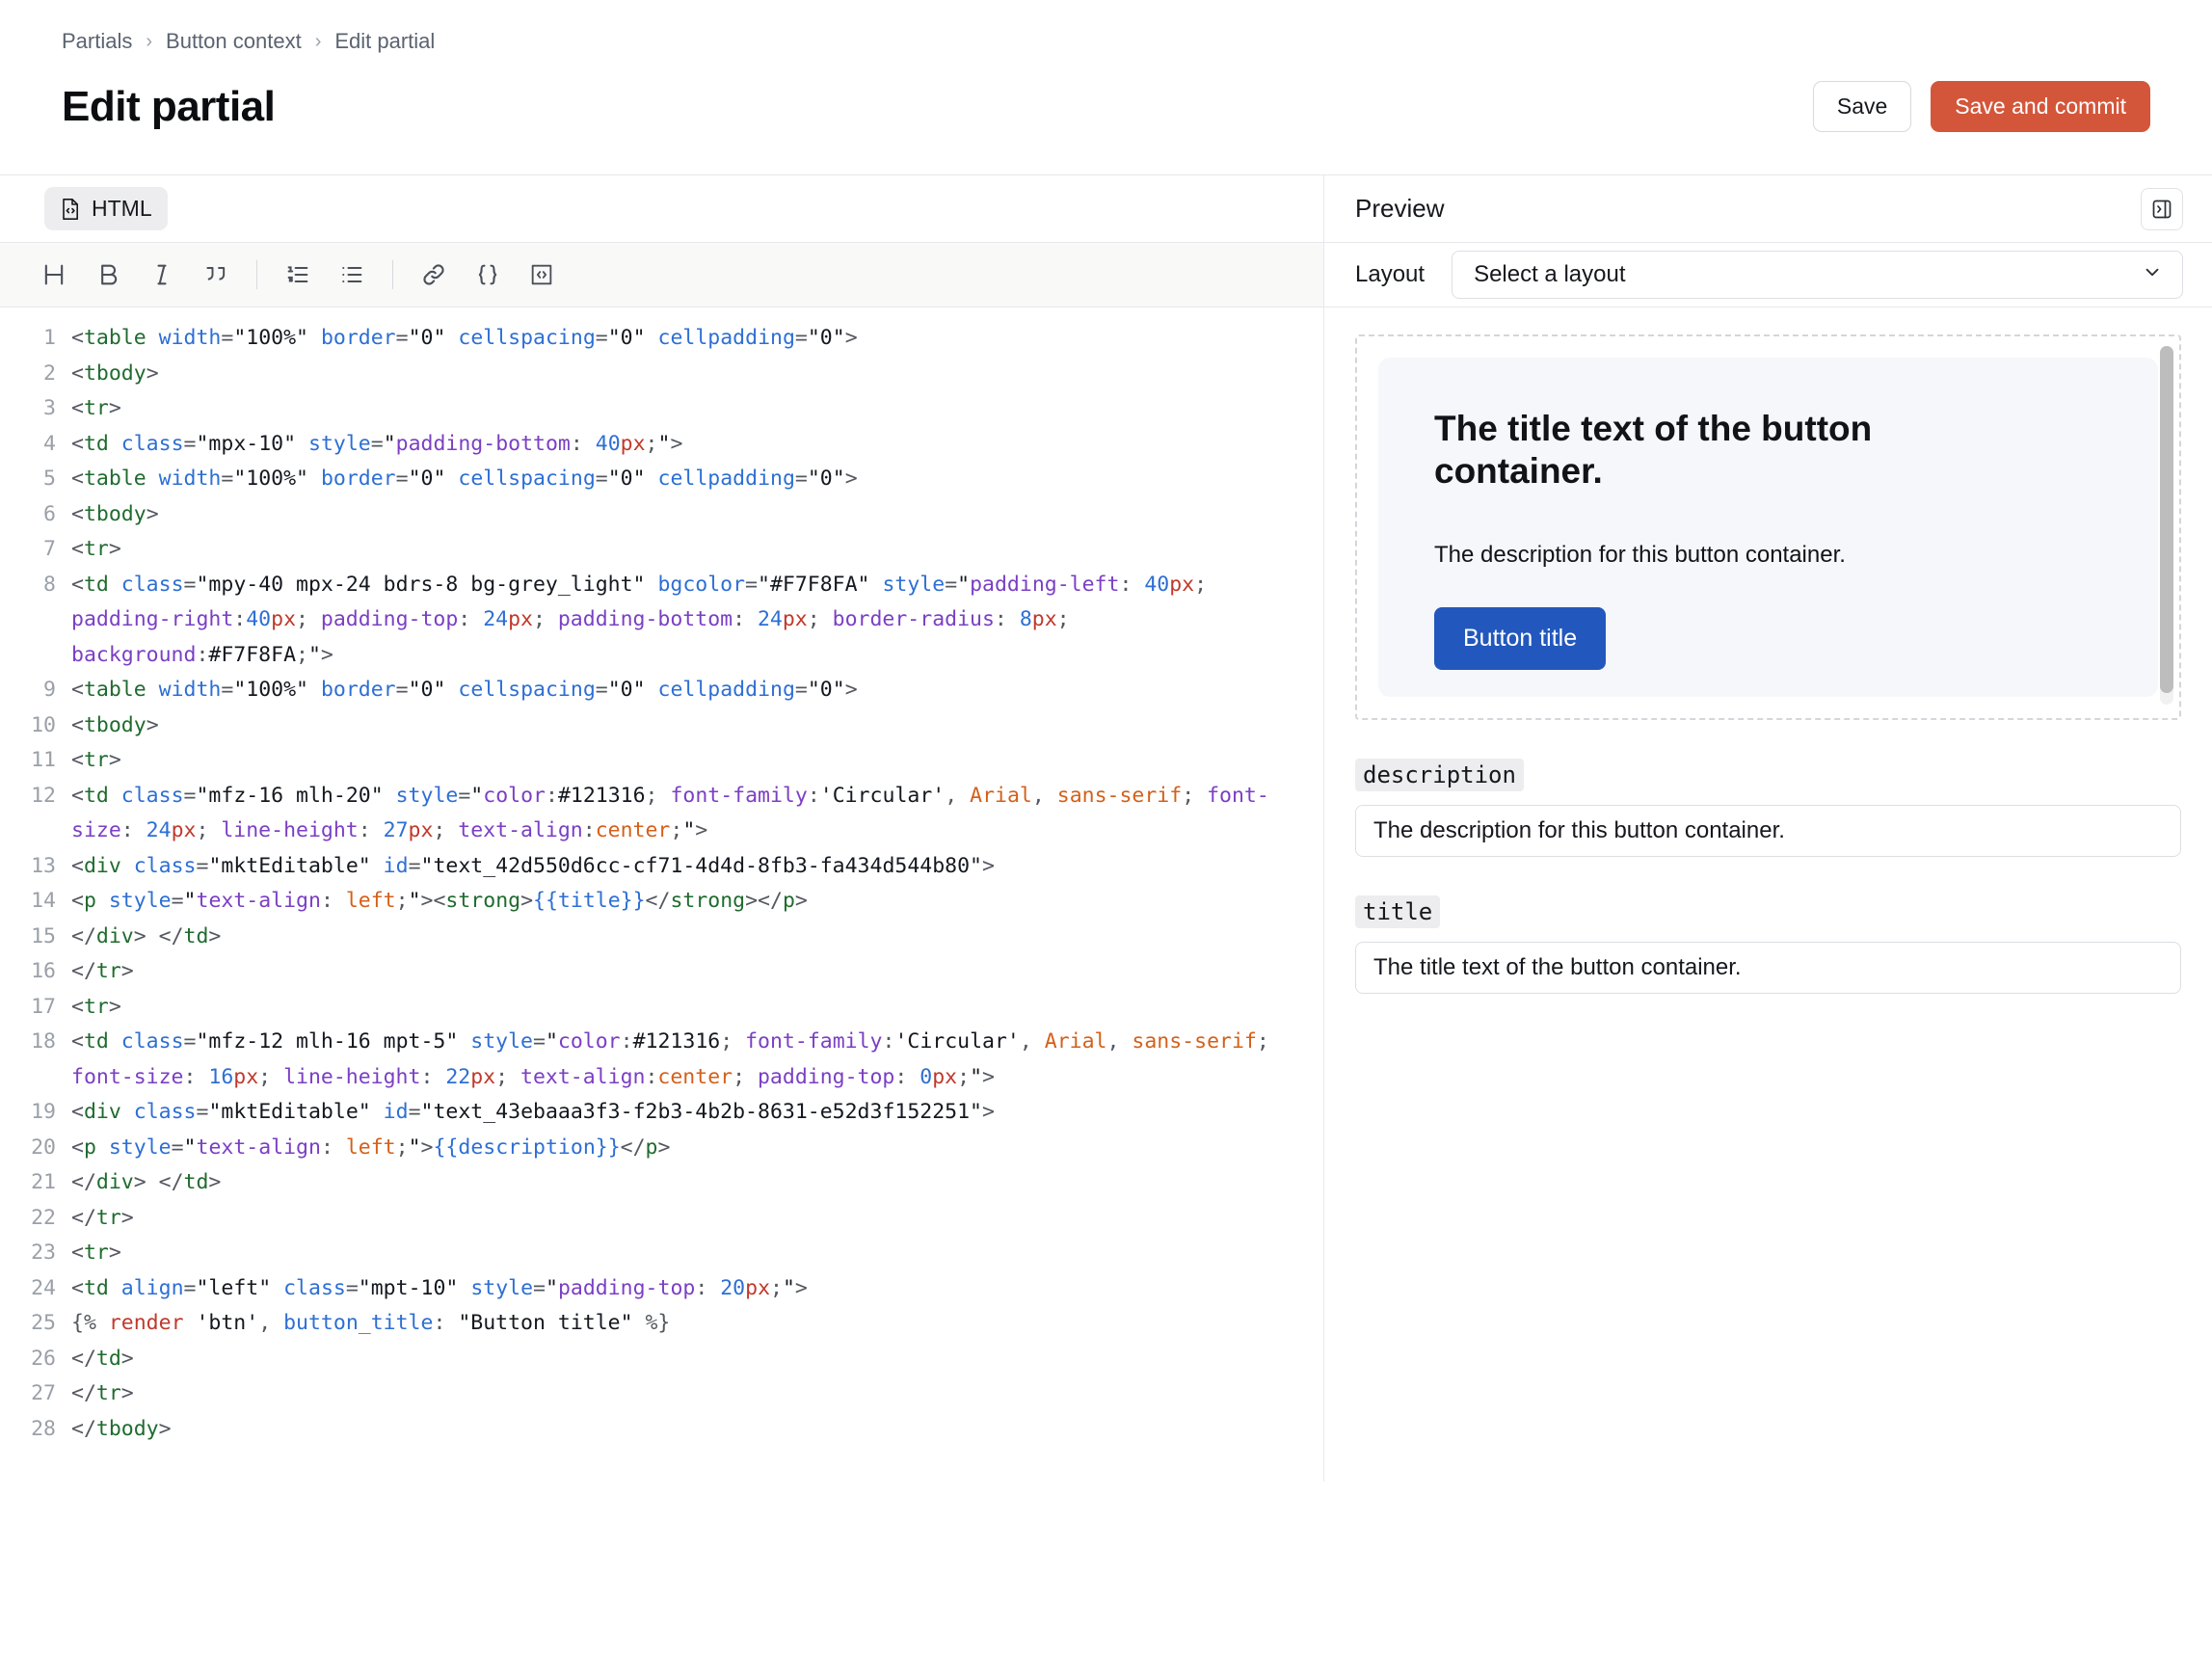  Describe the element at coordinates (43, 1112) in the screenshot. I see `line-number: 19` at that location.